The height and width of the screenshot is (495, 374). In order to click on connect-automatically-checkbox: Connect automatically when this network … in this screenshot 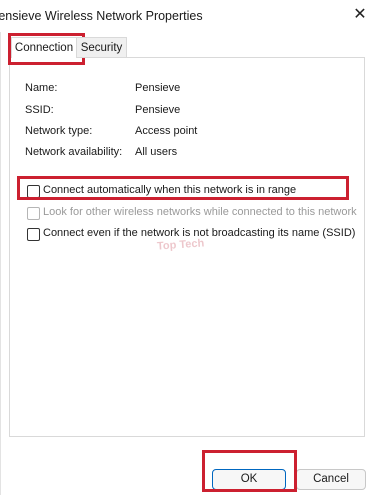, I will do `click(194, 192)`.